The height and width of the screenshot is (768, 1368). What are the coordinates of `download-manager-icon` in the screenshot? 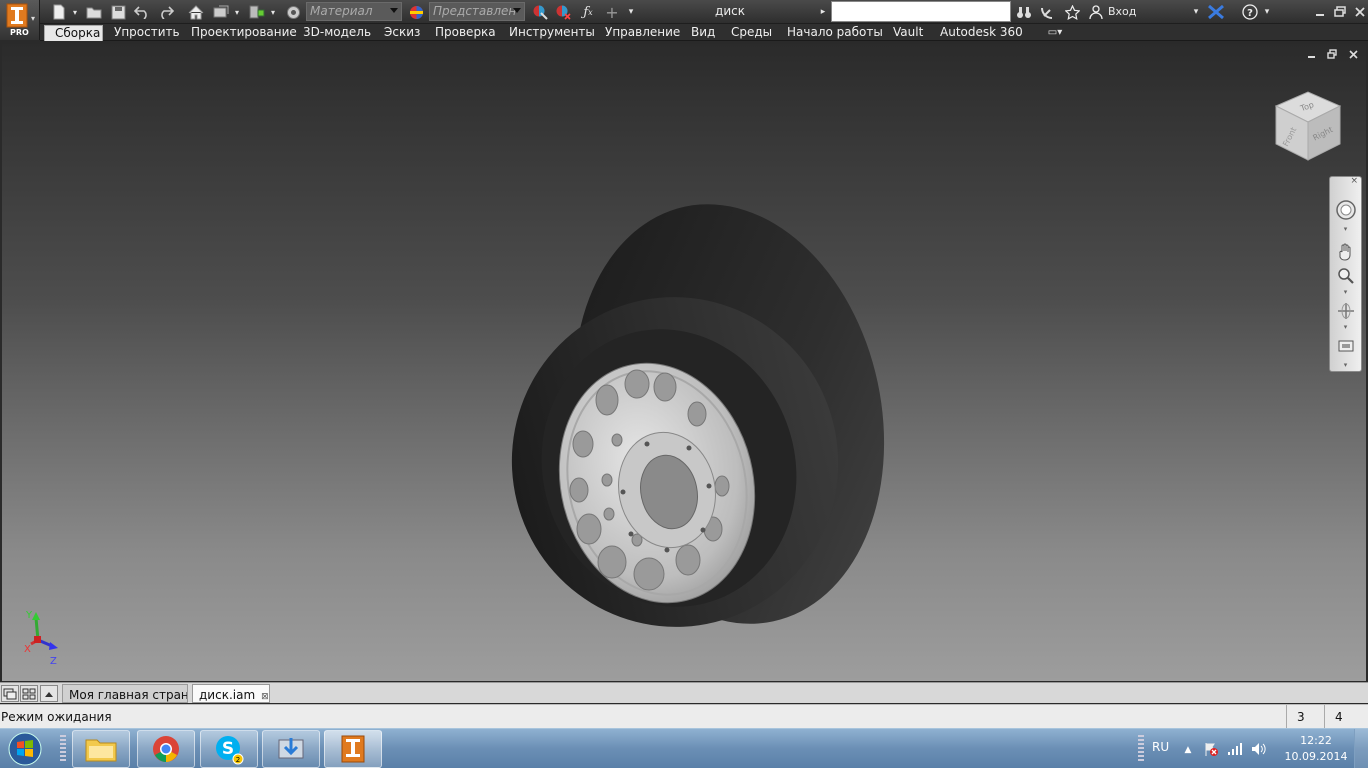 It's located at (291, 748).